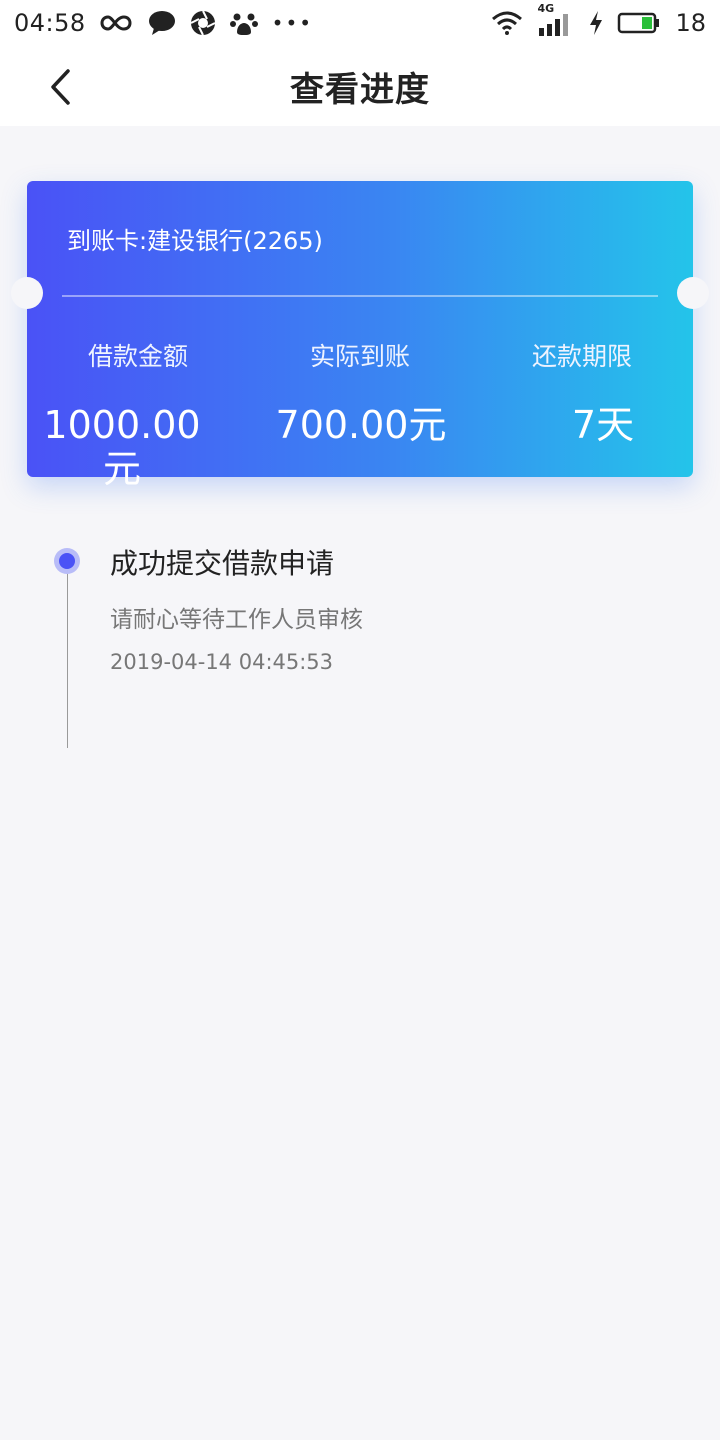 The height and width of the screenshot is (1440, 720). Describe the element at coordinates (360, 89) in the screenshot. I see `page-title: 查看进度` at that location.